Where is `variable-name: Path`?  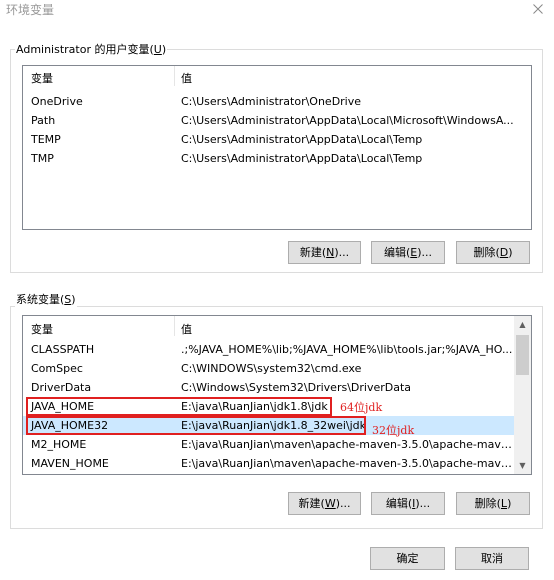
variable-name: Path is located at coordinates (43, 120).